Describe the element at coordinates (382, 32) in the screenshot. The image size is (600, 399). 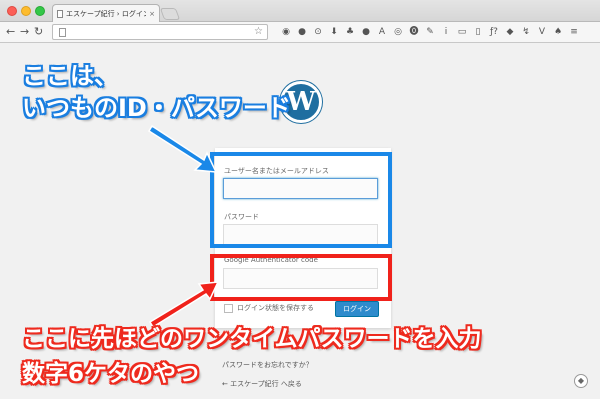
I see `extension-icon: A` at that location.